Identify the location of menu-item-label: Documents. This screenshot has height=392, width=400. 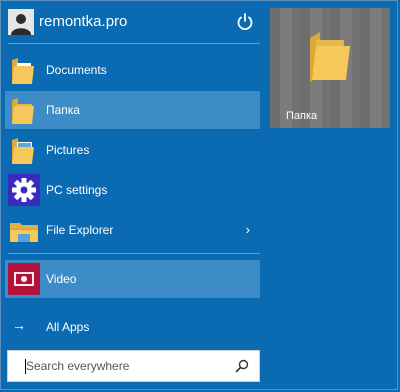
(76, 70).